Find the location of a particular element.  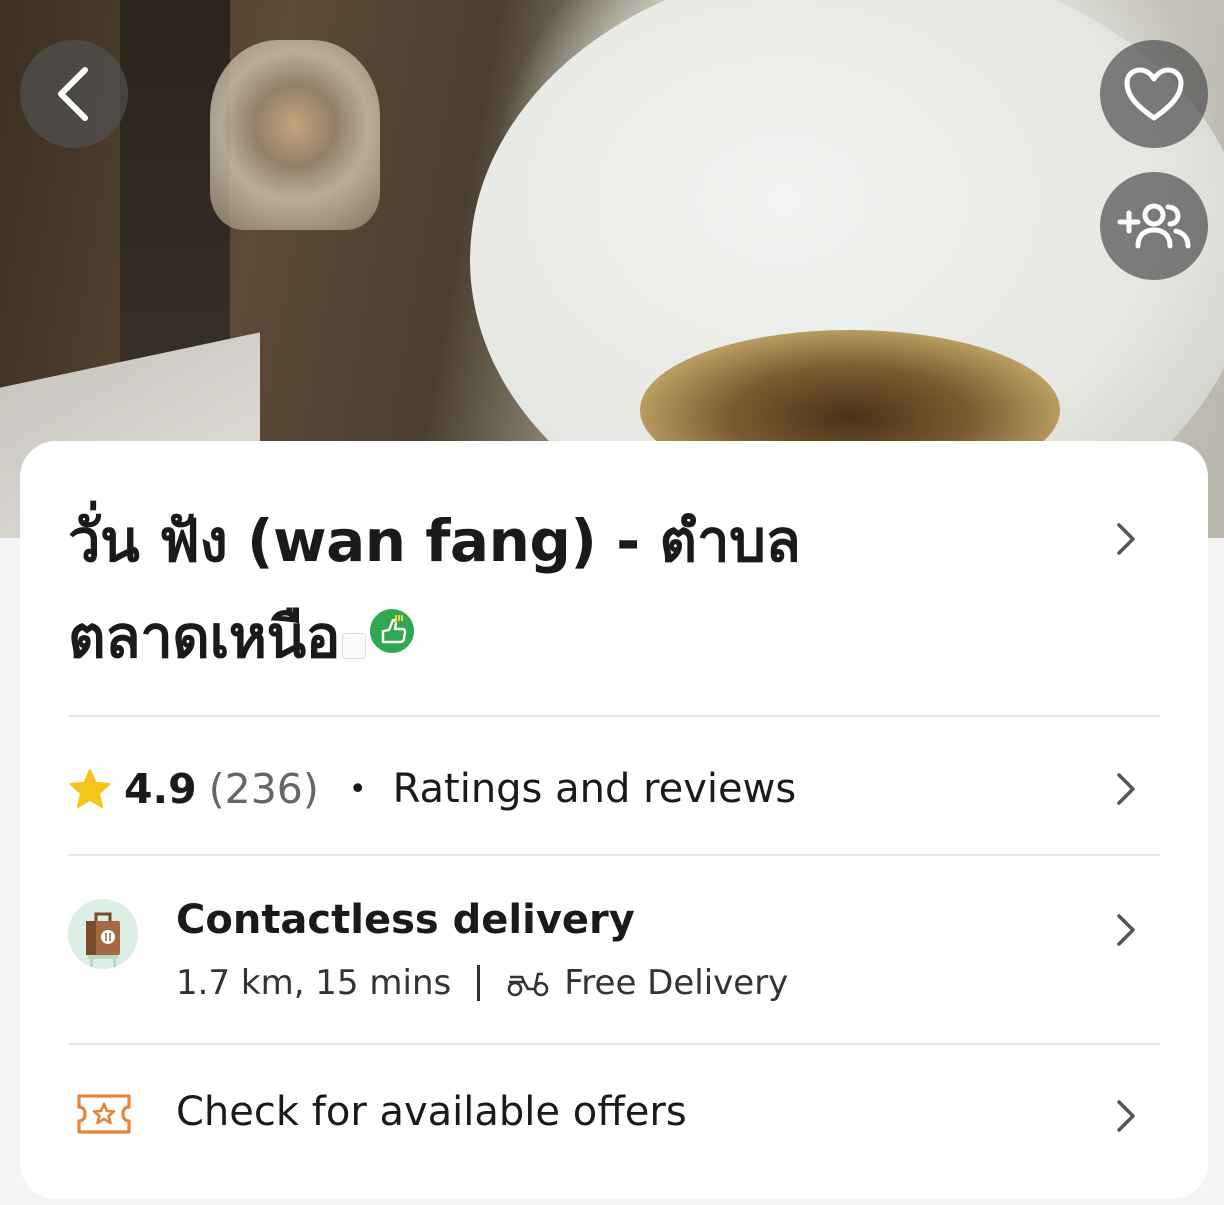

back-button is located at coordinates (74, 94).